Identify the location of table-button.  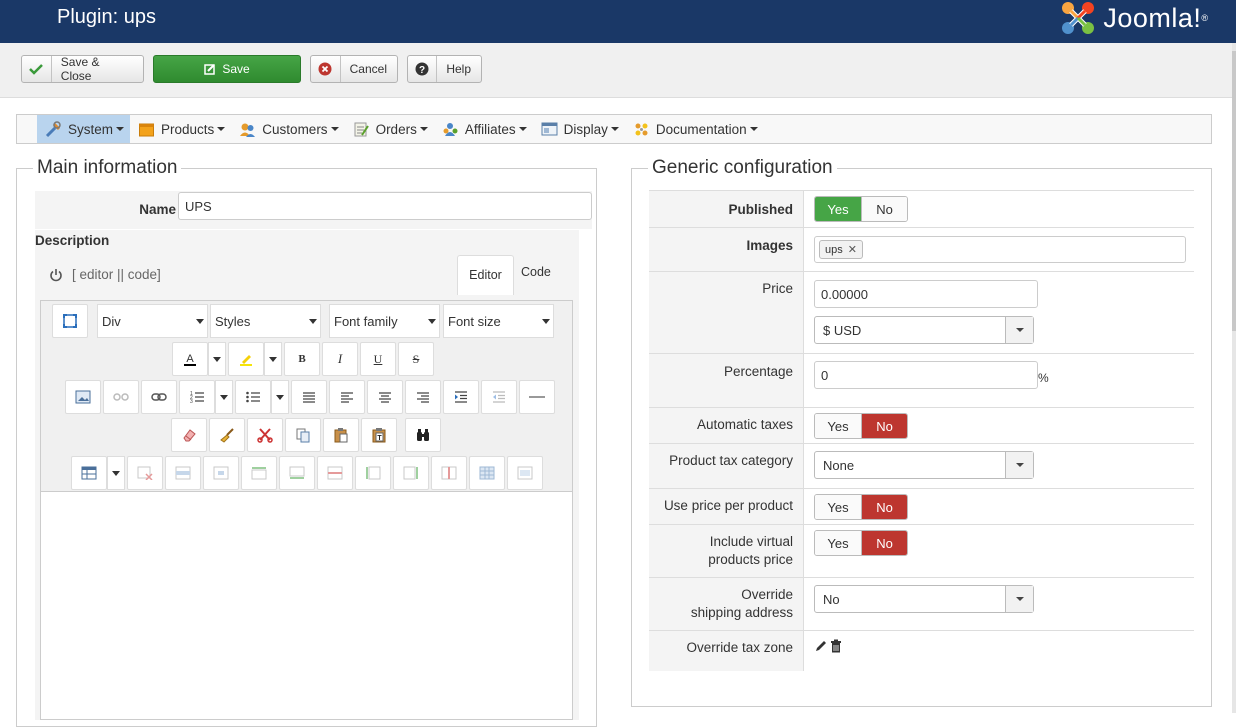
(89, 473).